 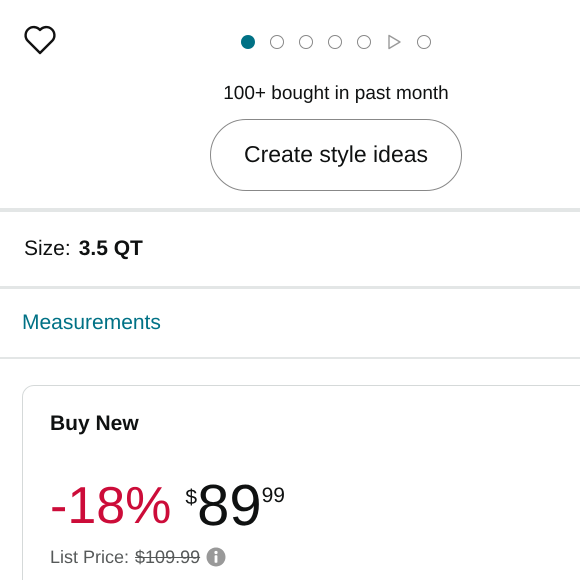 I want to click on list-price-label: List Price:, so click(x=90, y=557).